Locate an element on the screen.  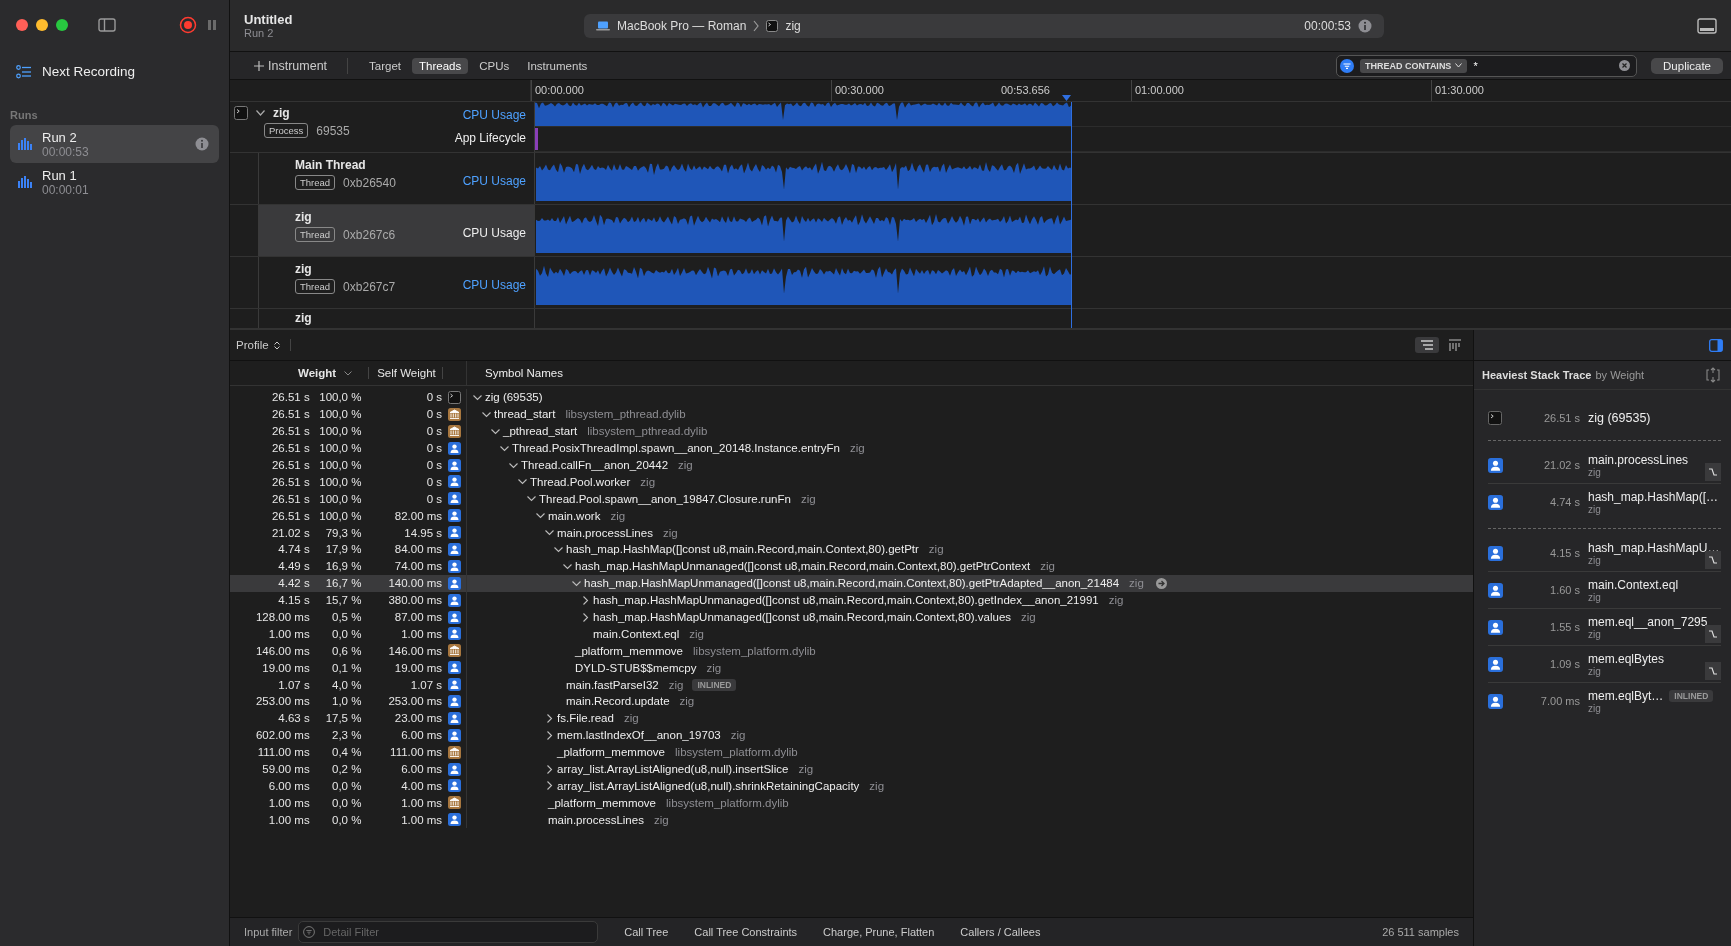
selected-row: 4.42 s 16,7 % 140.00 ms hash_map.HashMapUnmanaged([]const u8,main.Record,main.Context,80).getPtrAdapted__anon_21484 zig is located at coordinates (851, 583).